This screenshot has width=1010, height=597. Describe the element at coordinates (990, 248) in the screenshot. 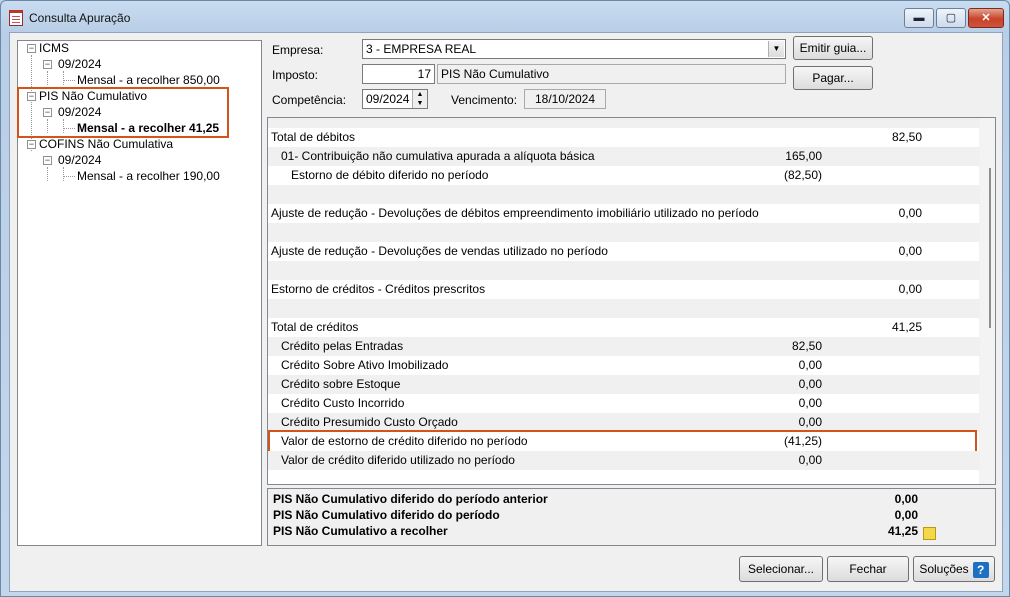

I see `scrollbar-thumb` at that location.